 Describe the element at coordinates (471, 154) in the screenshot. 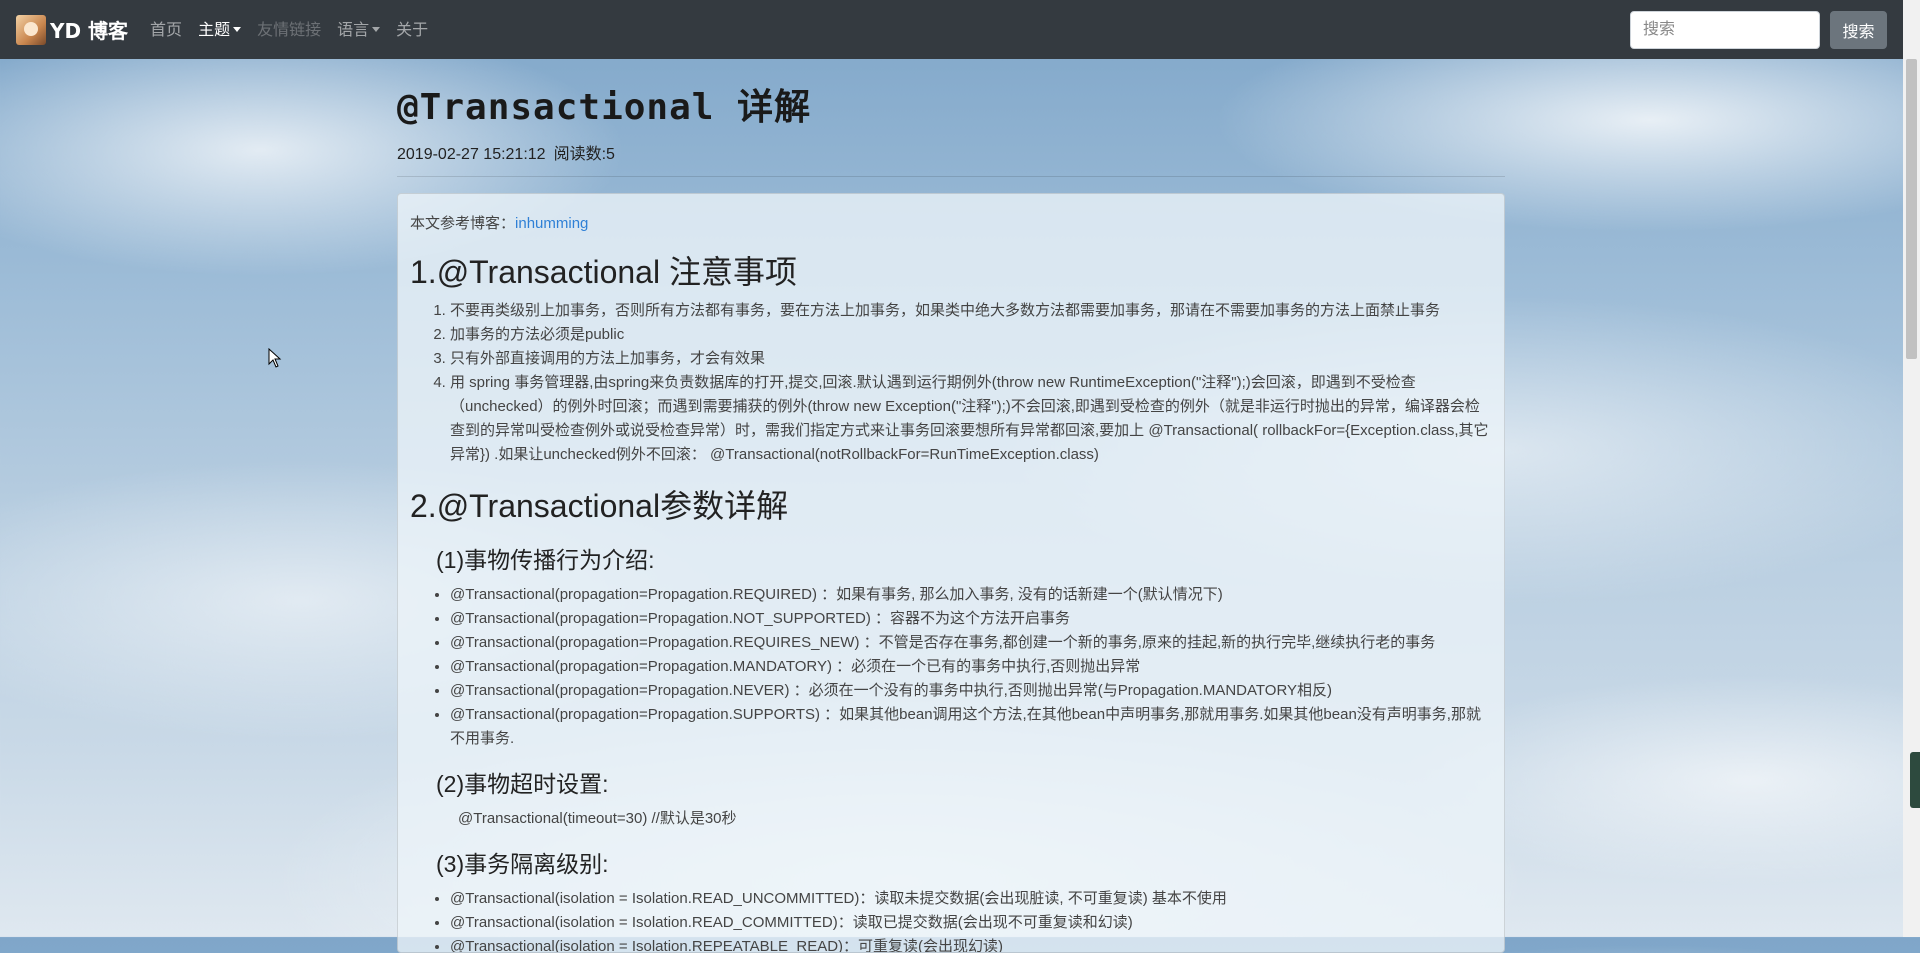

I see `post-date: 2019-02-27 15:21:12` at that location.